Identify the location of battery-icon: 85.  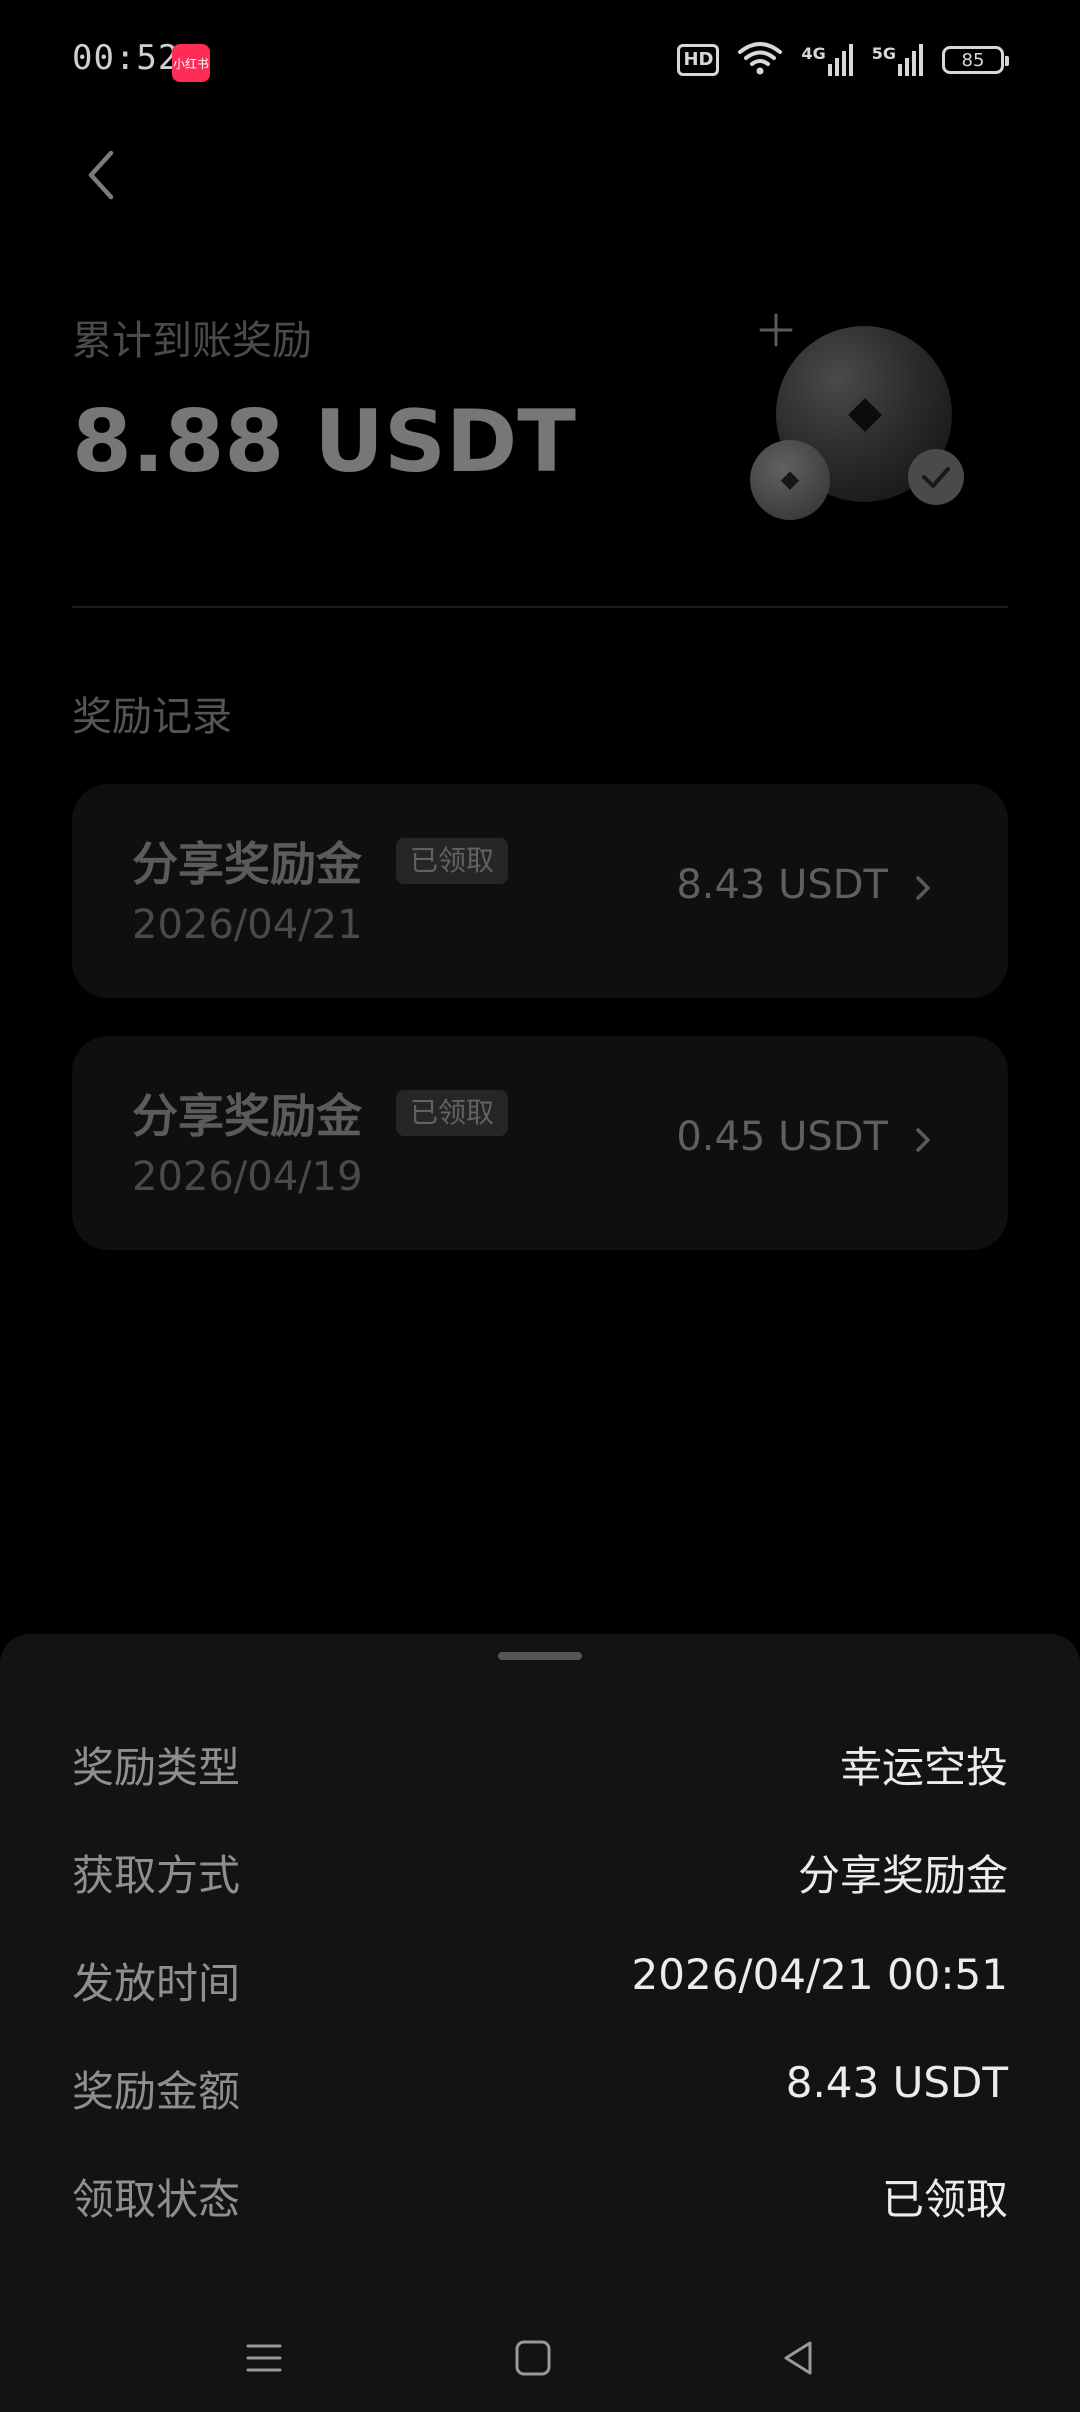
(975, 60).